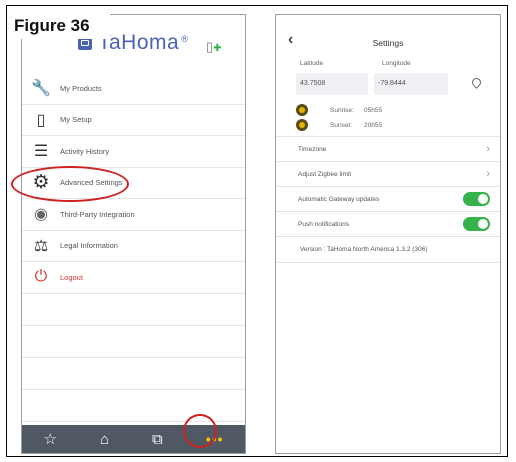  I want to click on home-icon: ⌂, so click(104, 439).